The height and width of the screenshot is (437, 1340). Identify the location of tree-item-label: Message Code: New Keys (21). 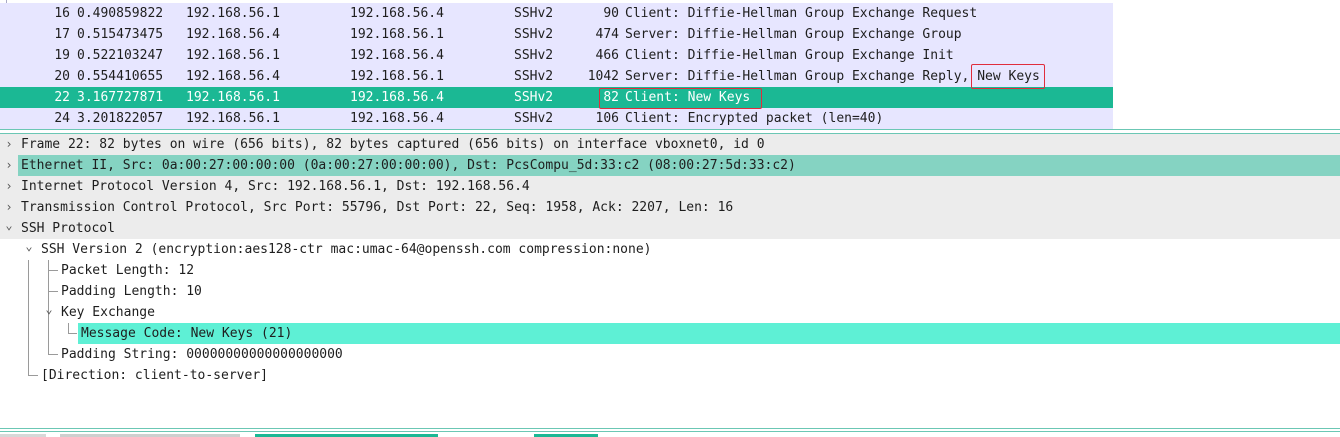
(709, 333).